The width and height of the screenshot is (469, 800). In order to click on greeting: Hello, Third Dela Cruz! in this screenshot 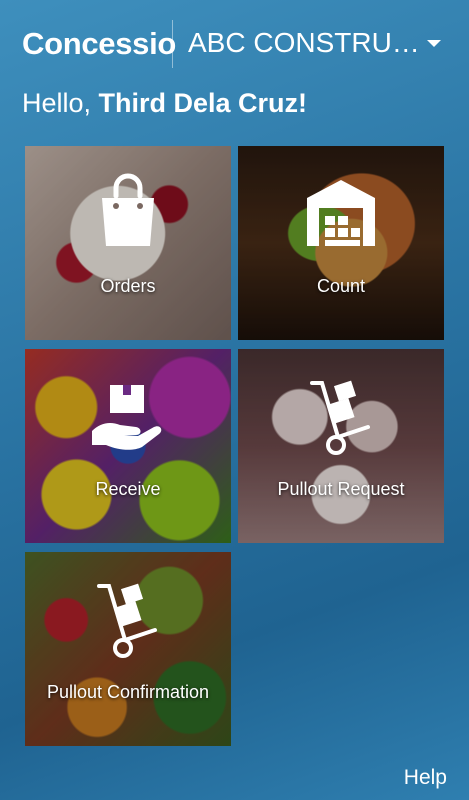, I will do `click(164, 103)`.